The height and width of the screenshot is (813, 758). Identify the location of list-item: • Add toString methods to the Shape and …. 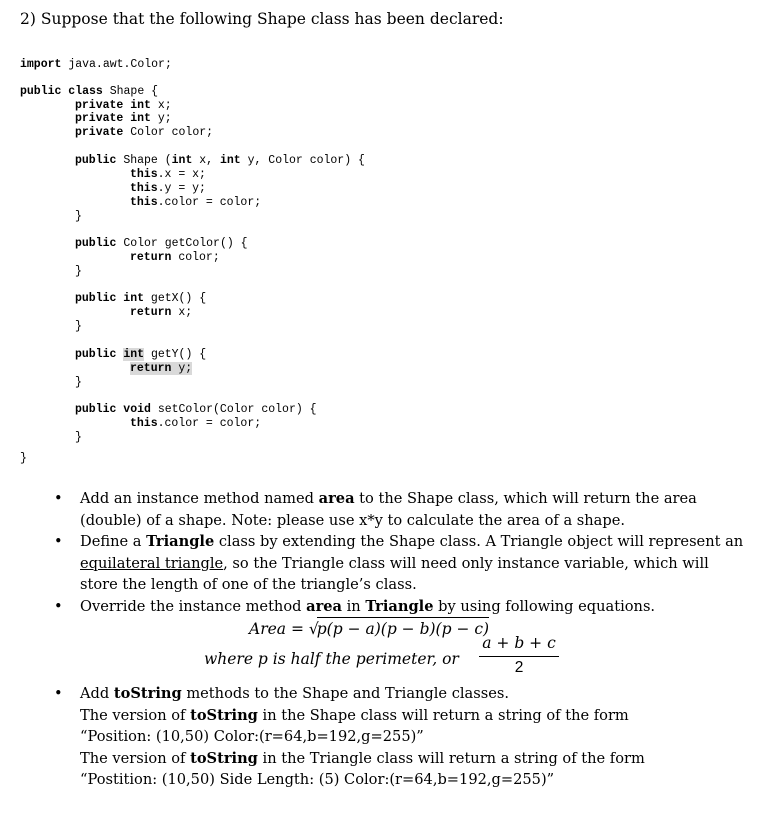
(399, 737).